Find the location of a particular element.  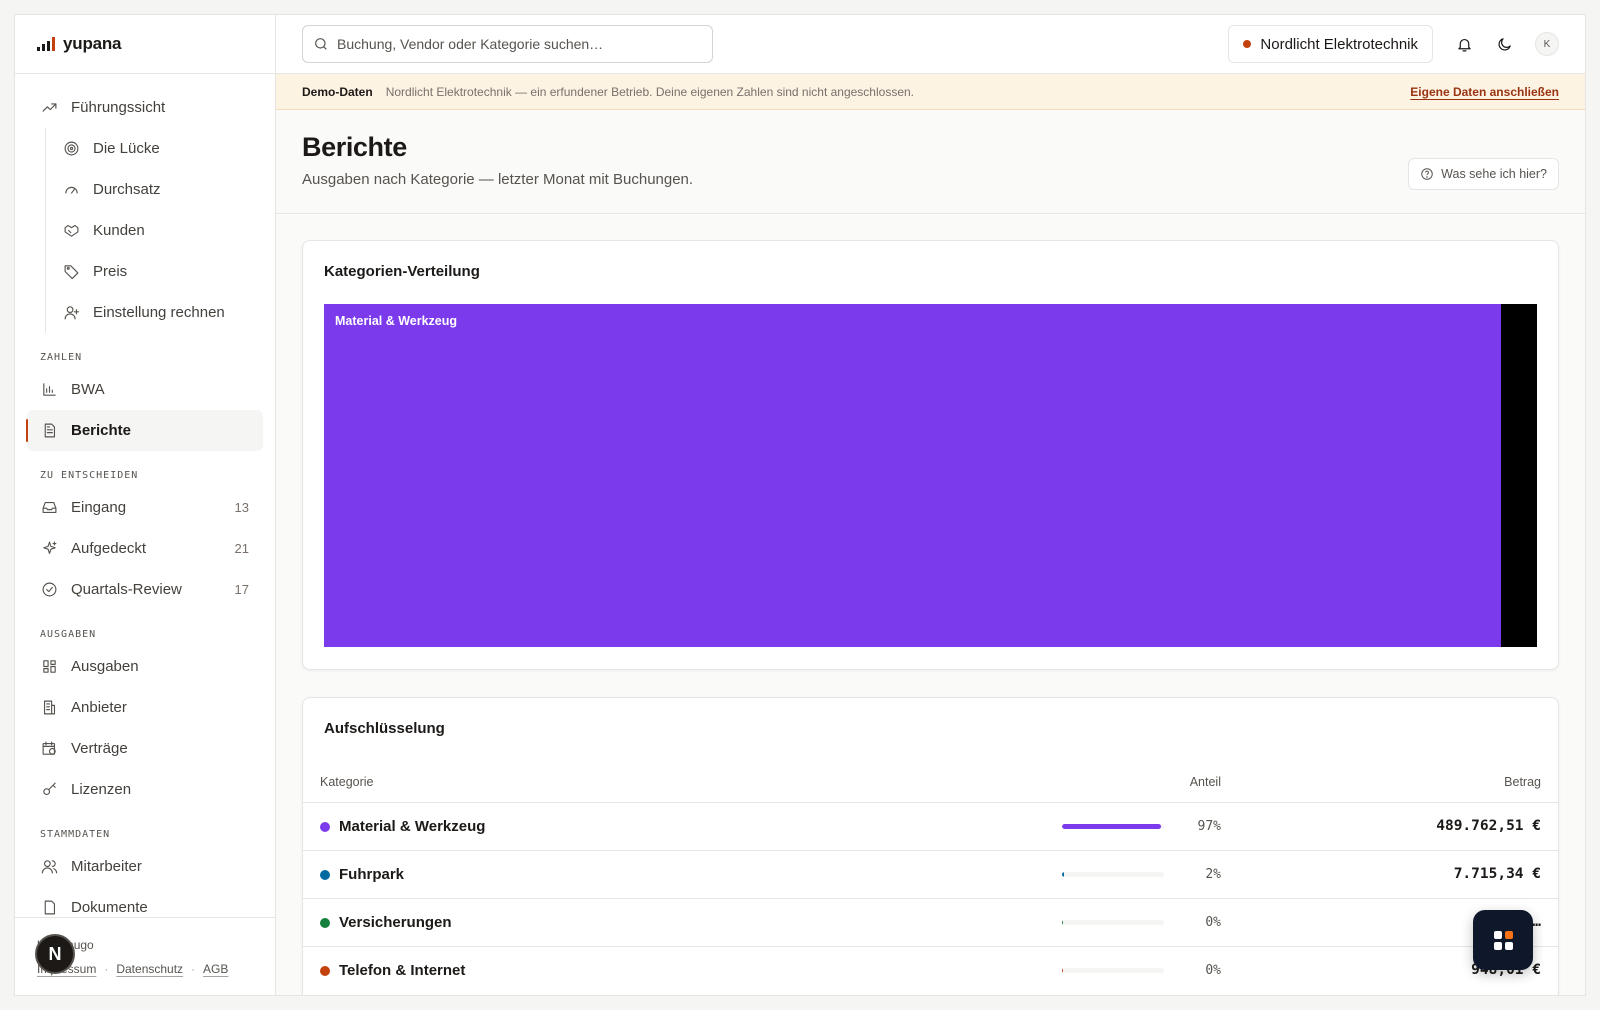

sidebar-item-eingang: Eingang 13 is located at coordinates (145, 507).